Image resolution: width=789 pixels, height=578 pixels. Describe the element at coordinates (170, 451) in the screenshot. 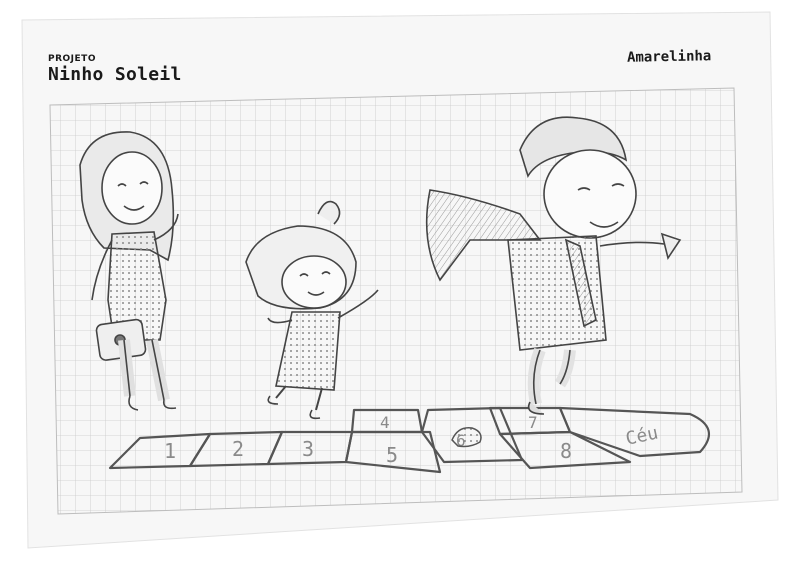

I see `square-number-1: 1` at that location.